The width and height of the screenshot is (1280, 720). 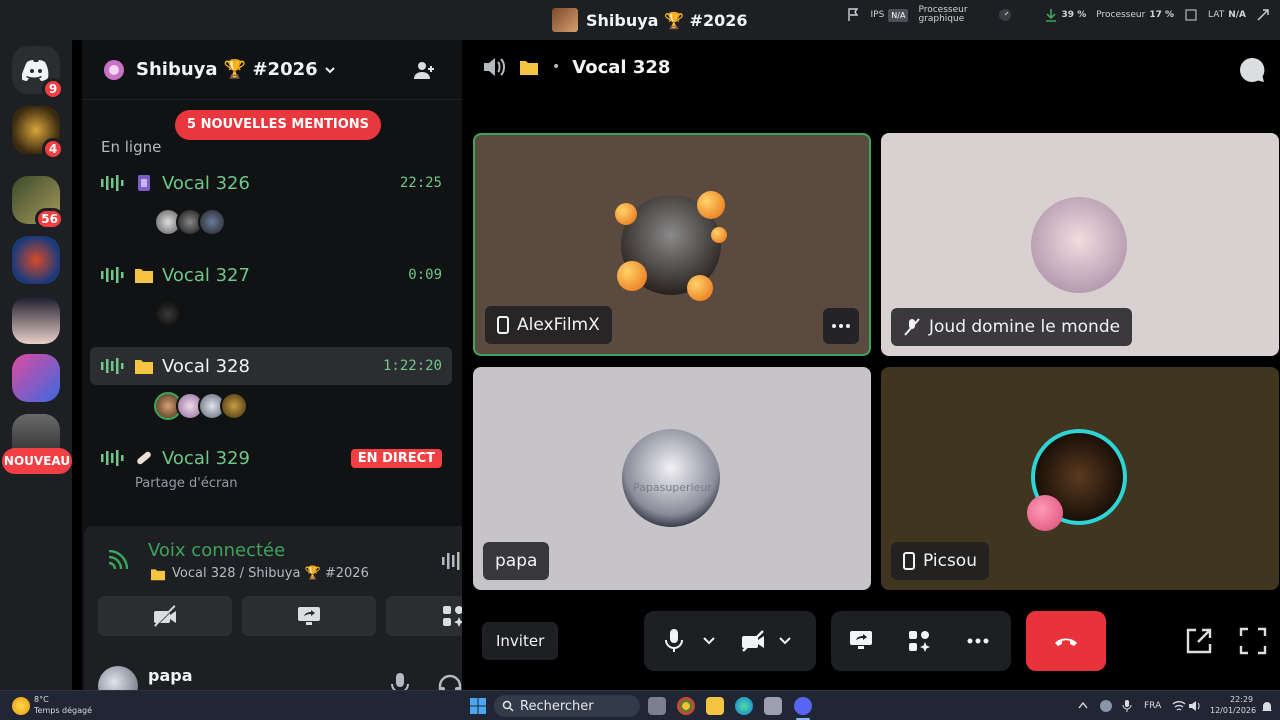 What do you see at coordinates (37, 461) in the screenshot?
I see `new-messages-pill: NOUVEAU` at bounding box center [37, 461].